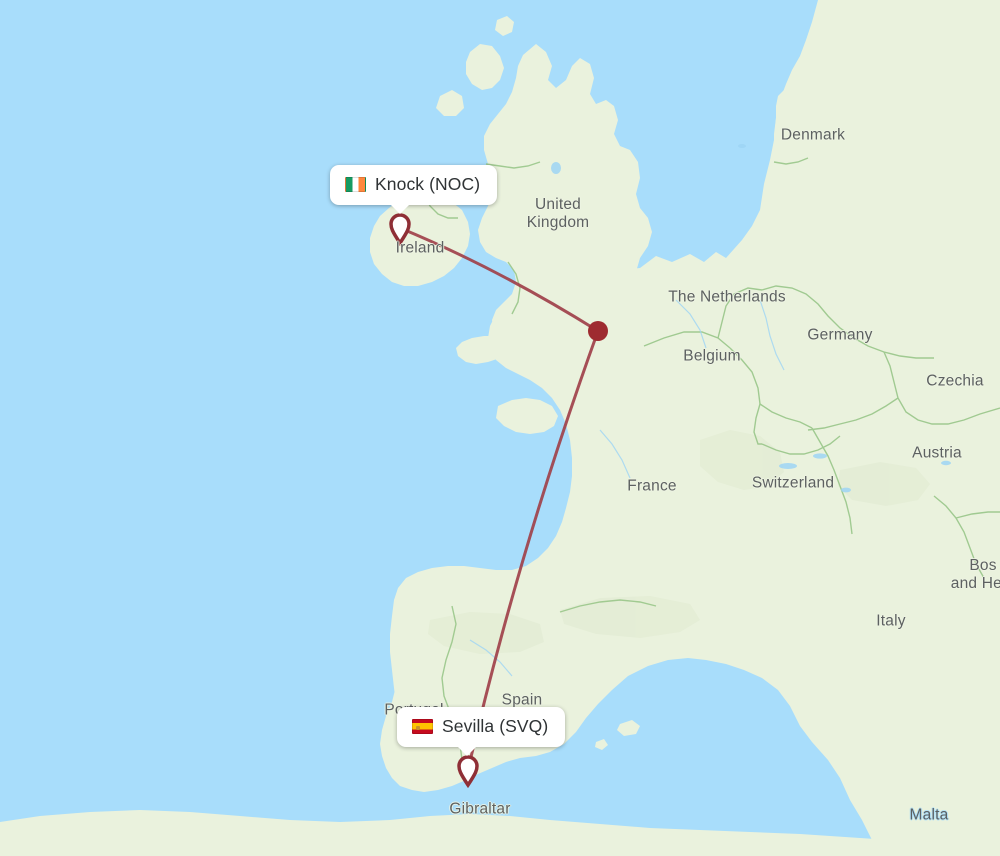  I want to click on airport-tooltip-sevilla: Sevilla (SVQ), so click(481, 731).